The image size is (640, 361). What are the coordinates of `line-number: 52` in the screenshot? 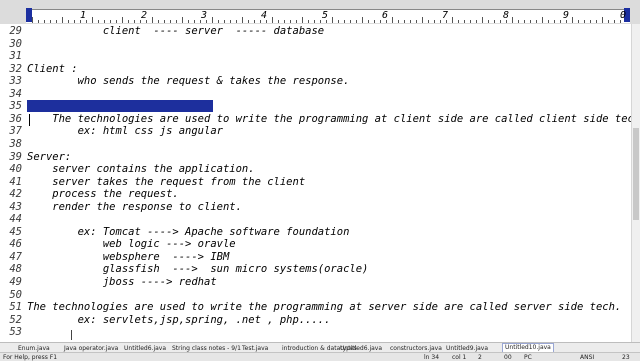 It's located at (15, 319).